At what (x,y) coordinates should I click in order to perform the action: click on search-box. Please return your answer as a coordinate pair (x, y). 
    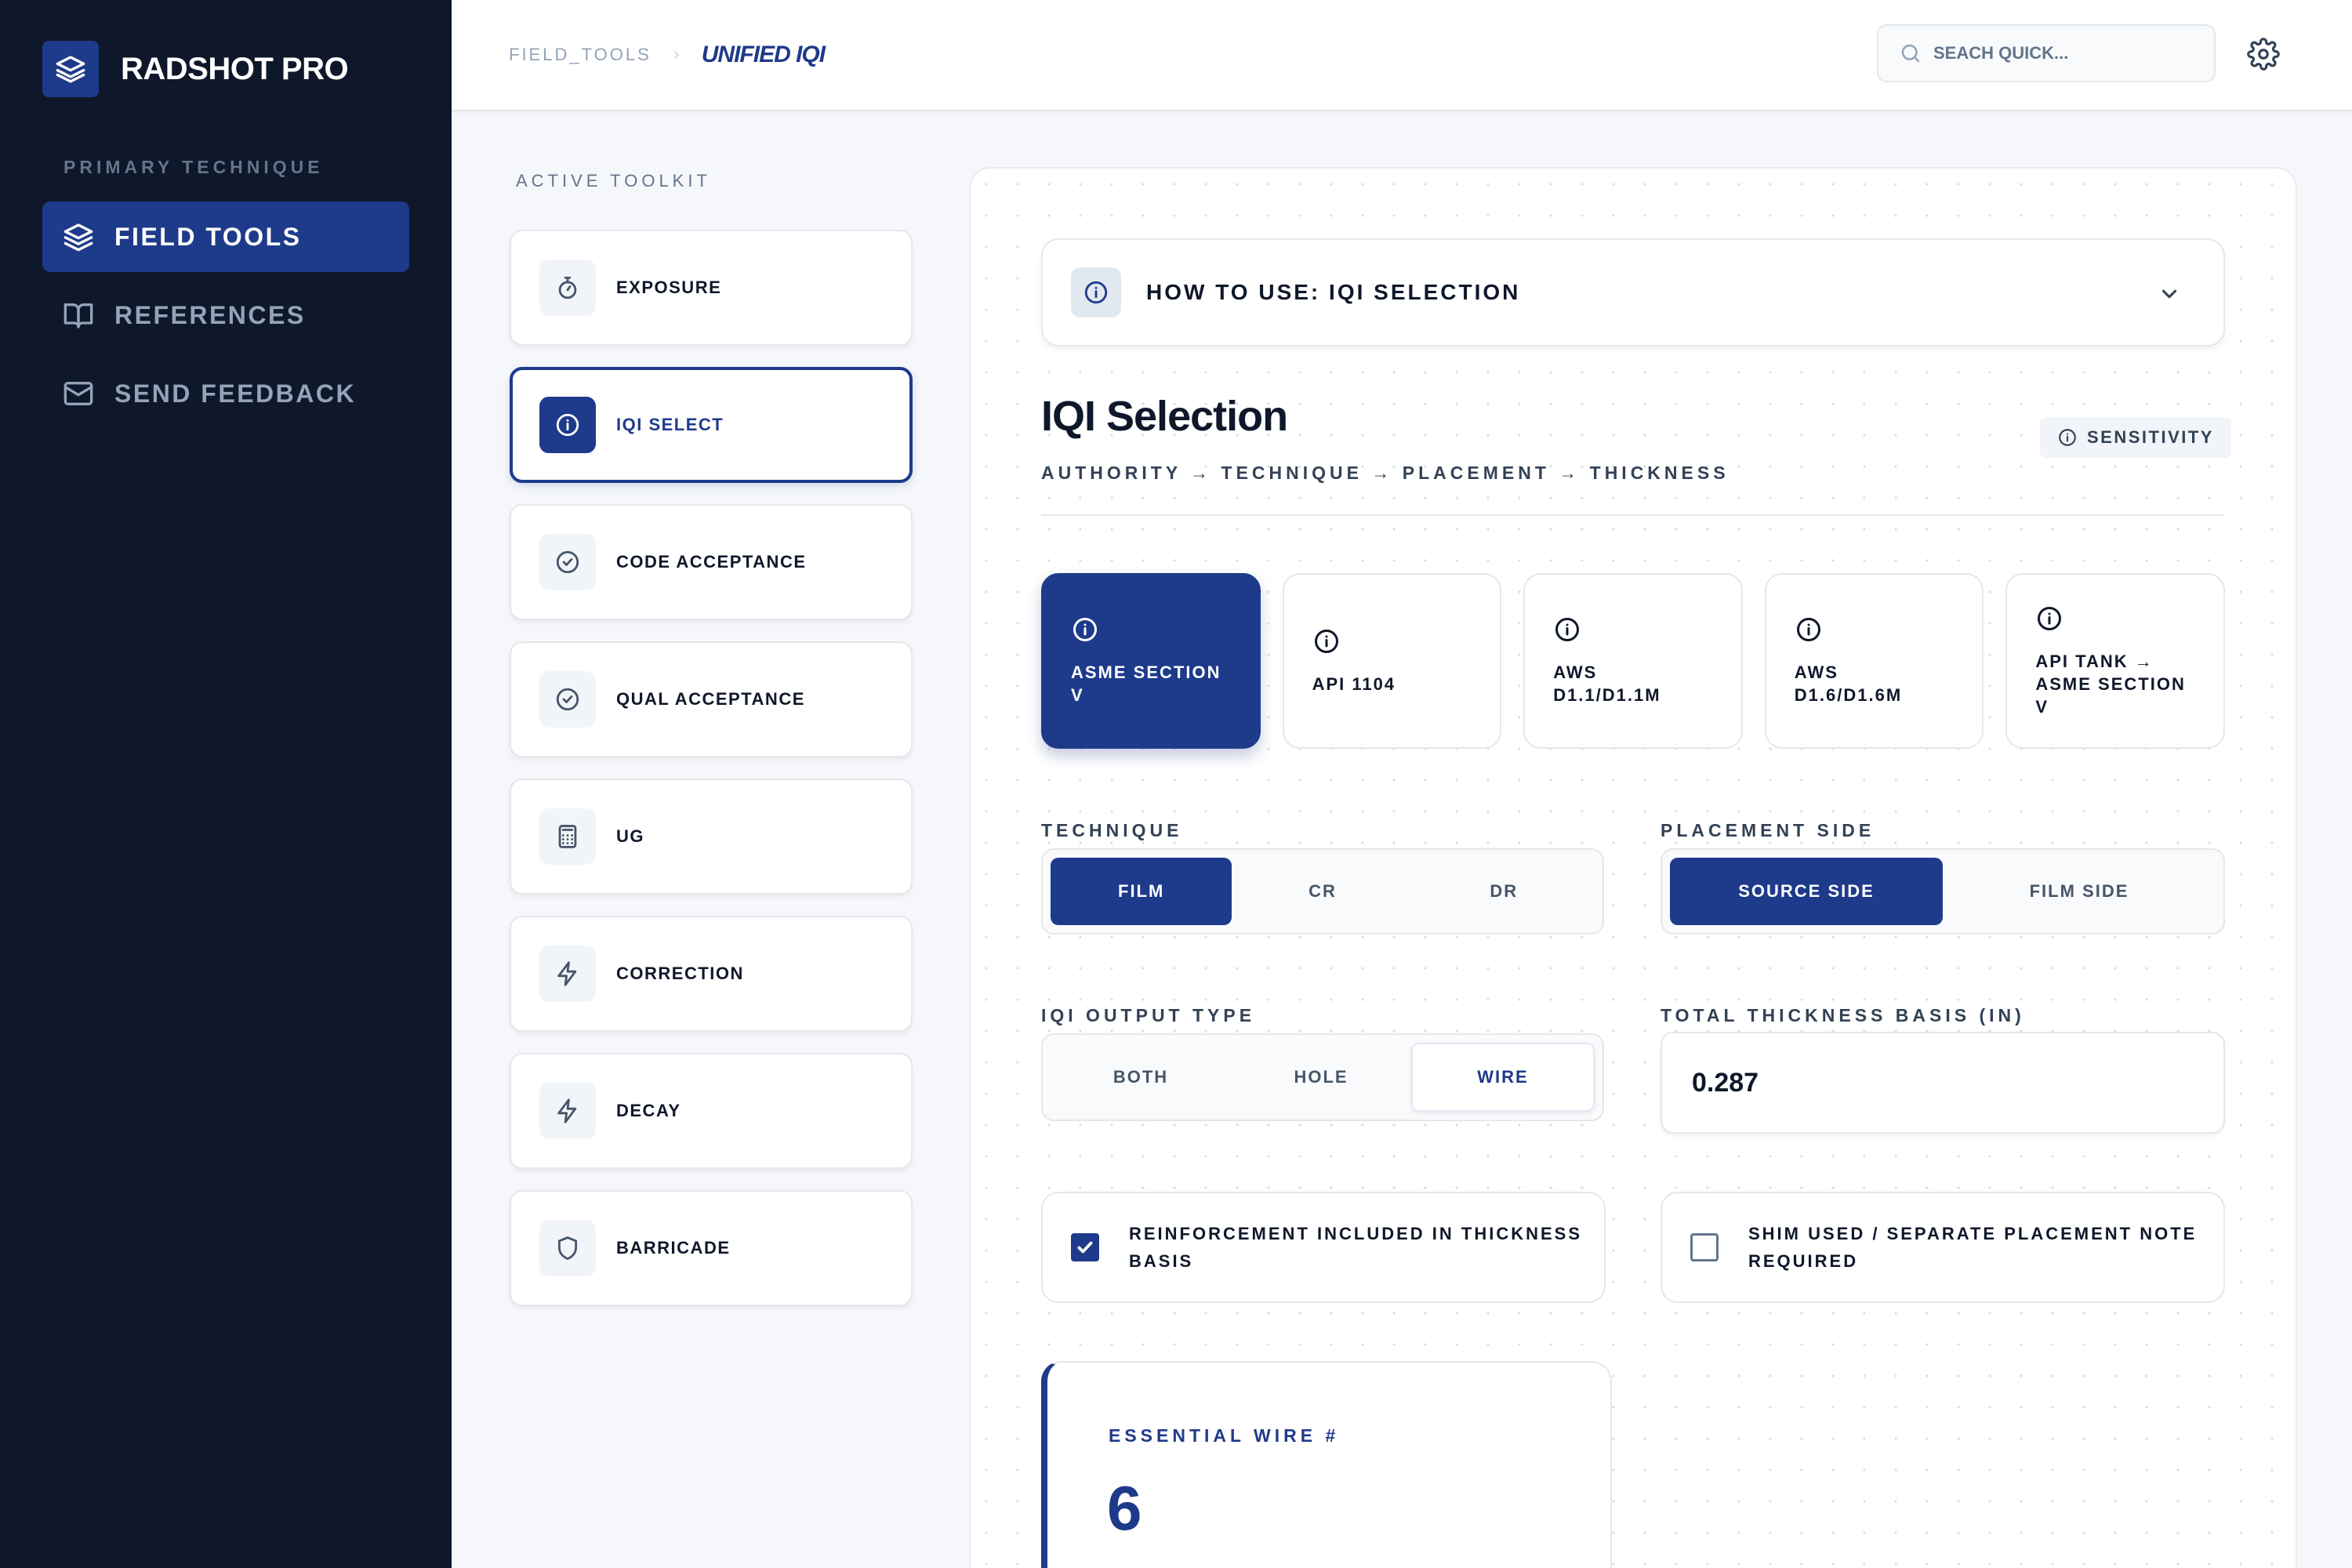
    Looking at the image, I should click on (2046, 53).